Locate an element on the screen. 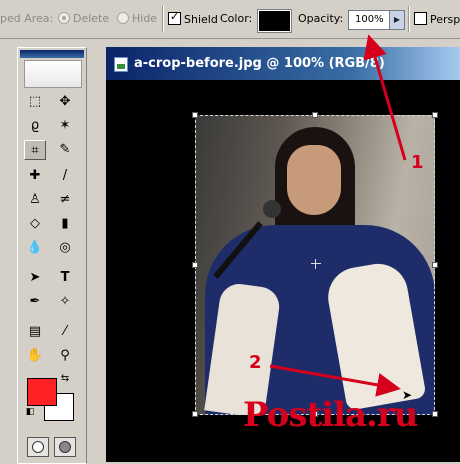 Image resolution: width=460 pixels, height=464 pixels. arrow-to-opacity is located at coordinates (385, 97).